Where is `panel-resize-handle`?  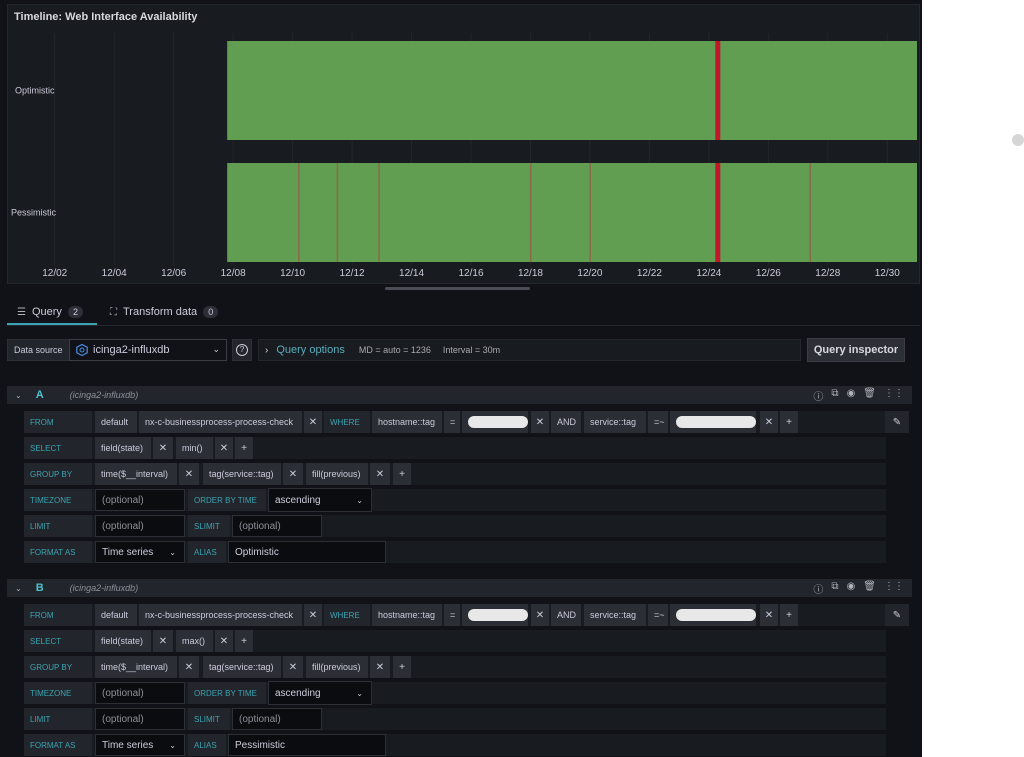 panel-resize-handle is located at coordinates (457, 288).